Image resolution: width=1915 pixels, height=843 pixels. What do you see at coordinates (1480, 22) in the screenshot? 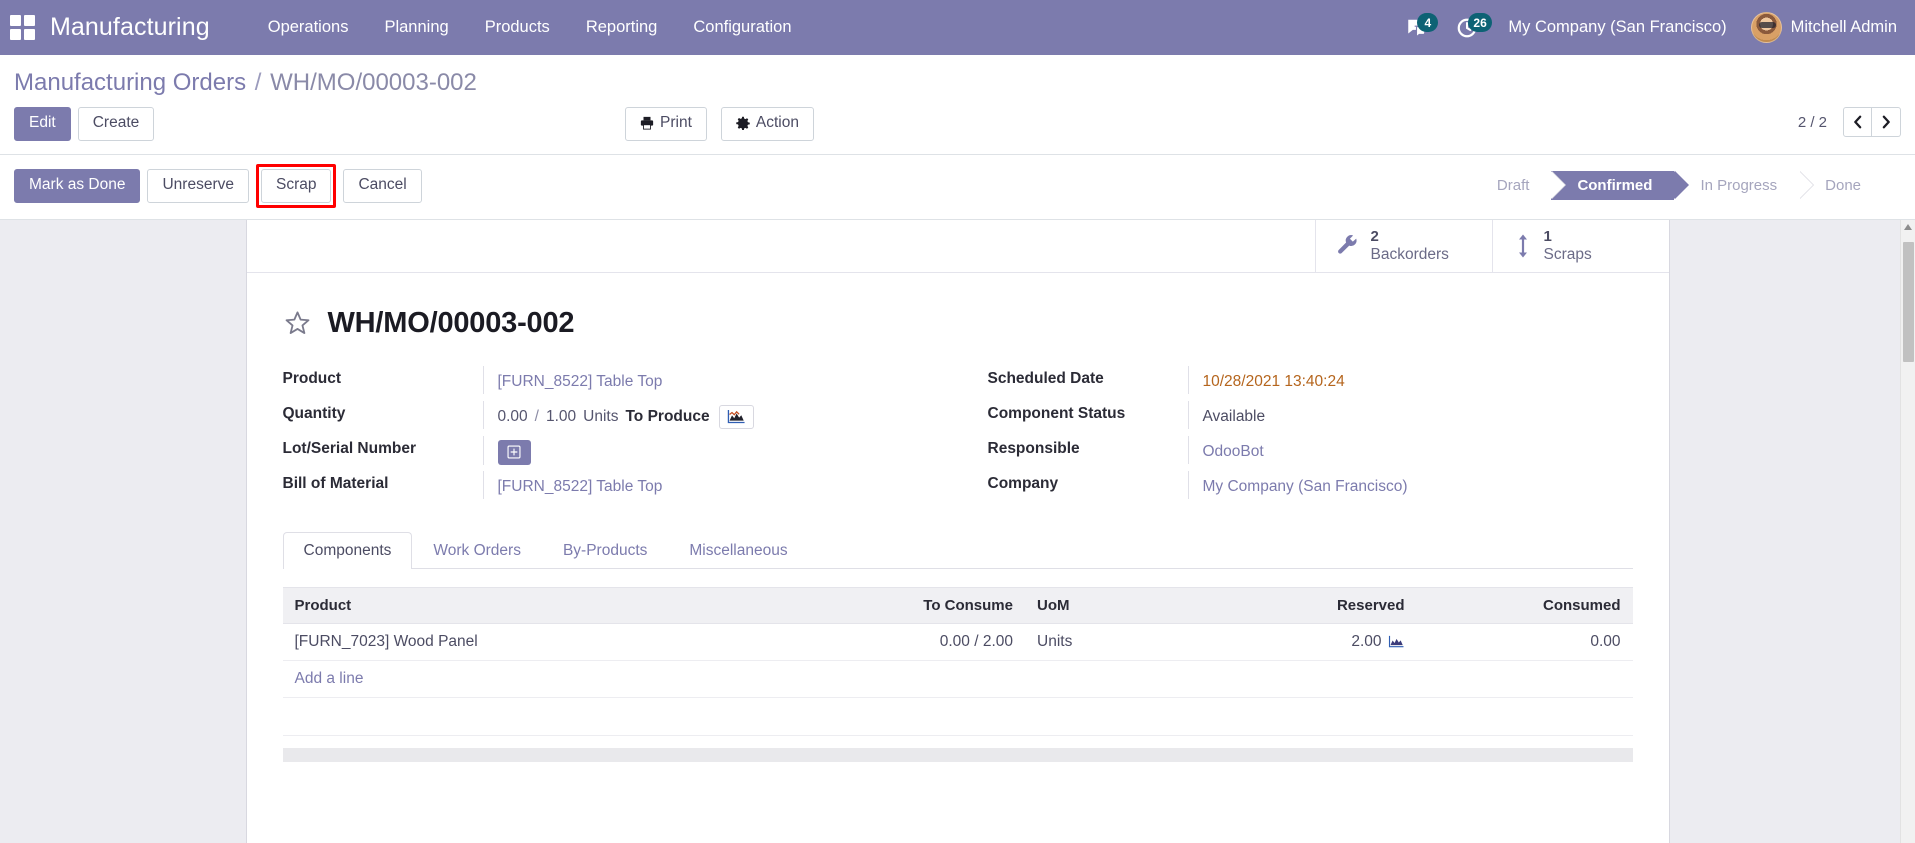
I see `activities-count-badge: 26` at bounding box center [1480, 22].